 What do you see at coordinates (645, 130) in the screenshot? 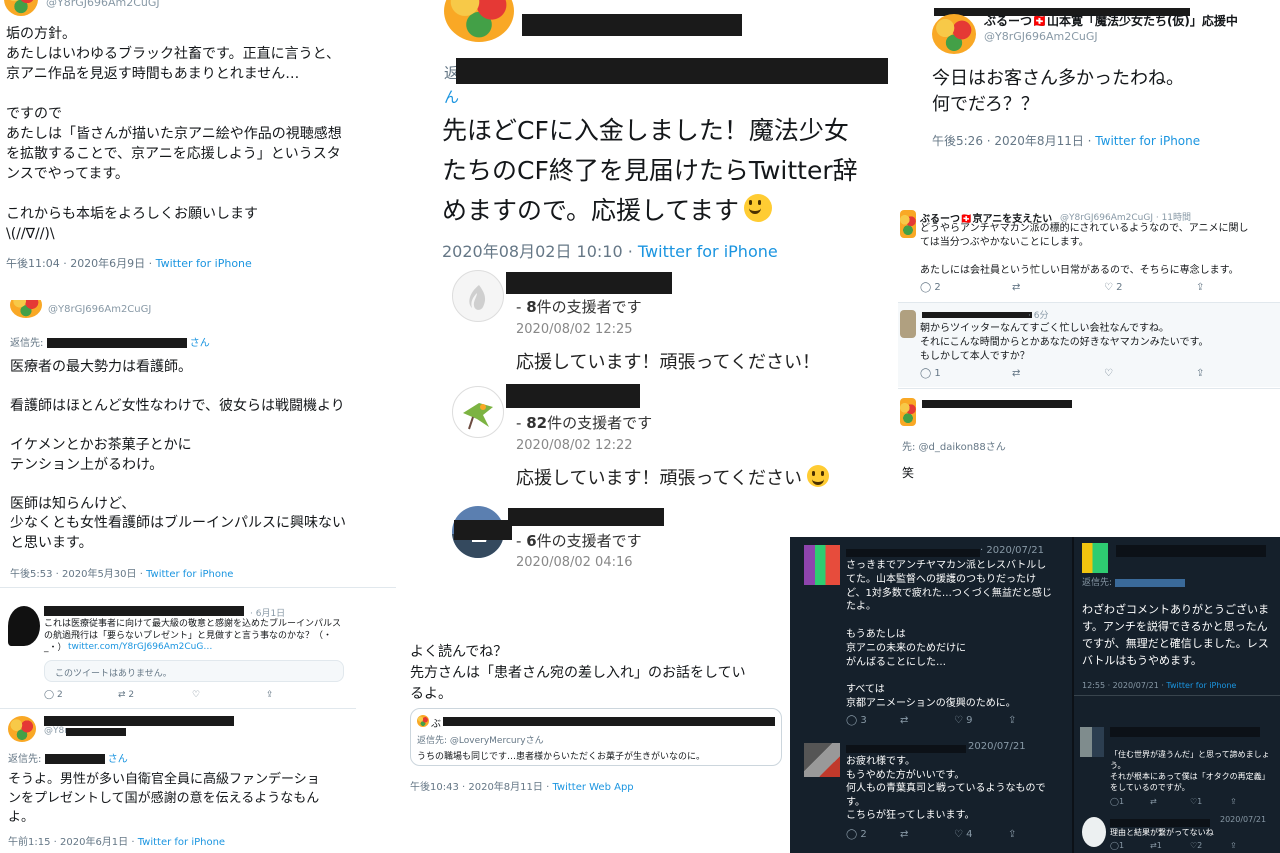
I see `tweet-text-line1: 先ほどCFに入金しました！魔法少女` at bounding box center [645, 130].